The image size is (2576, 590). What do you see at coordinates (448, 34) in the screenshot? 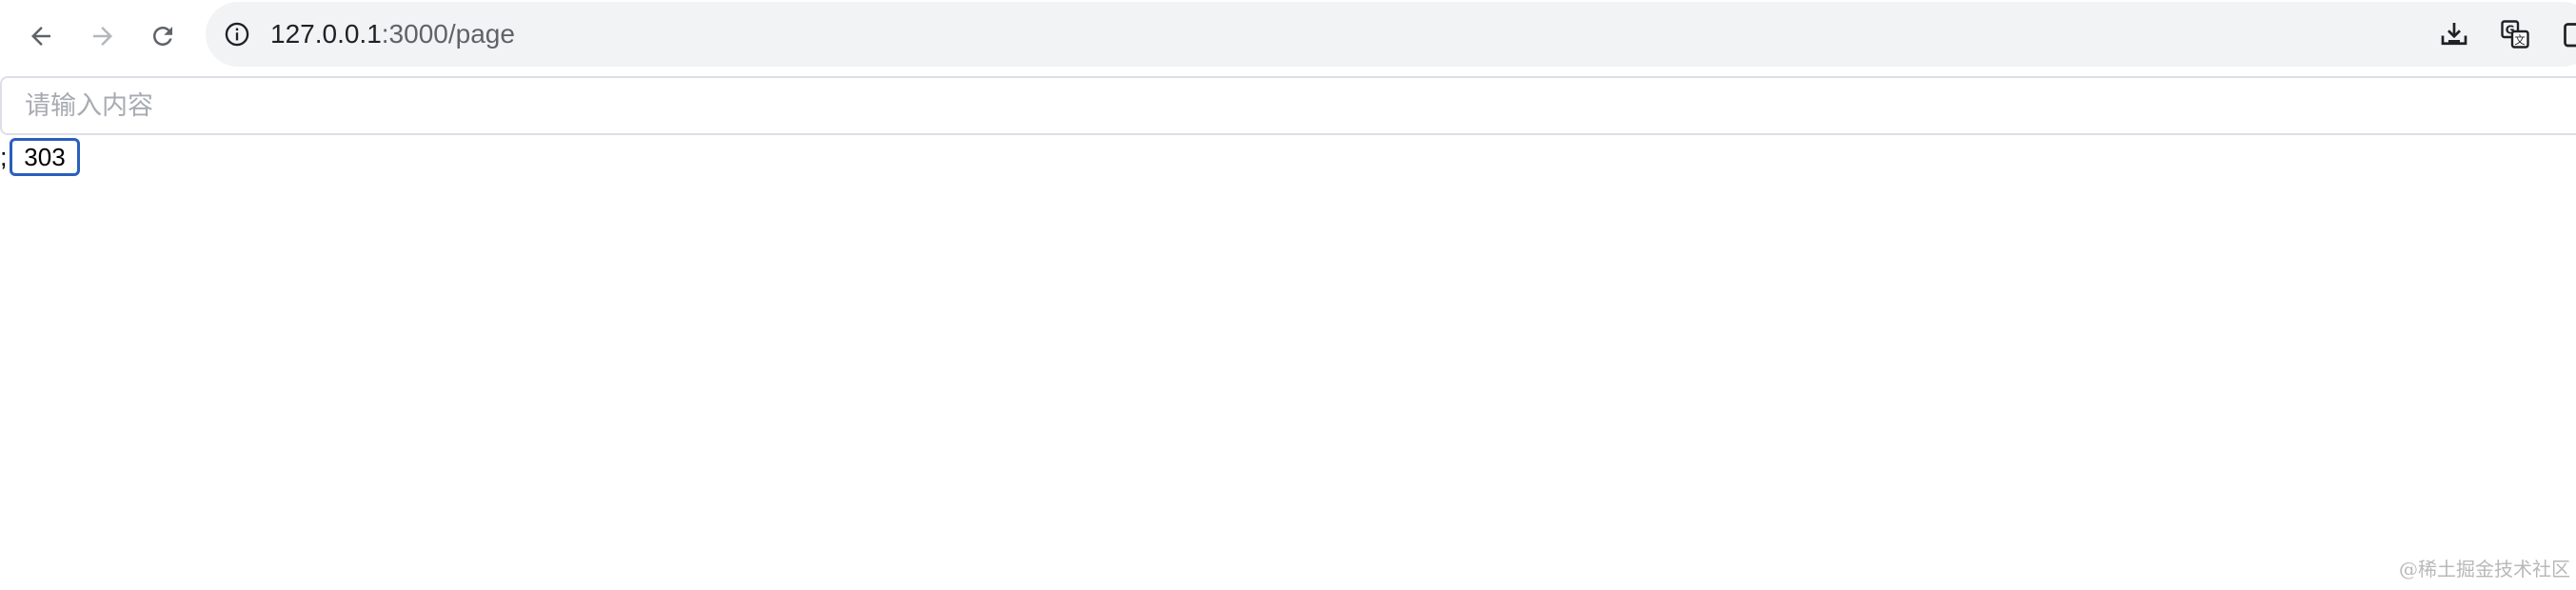
I see `url-path: :3000/page` at bounding box center [448, 34].